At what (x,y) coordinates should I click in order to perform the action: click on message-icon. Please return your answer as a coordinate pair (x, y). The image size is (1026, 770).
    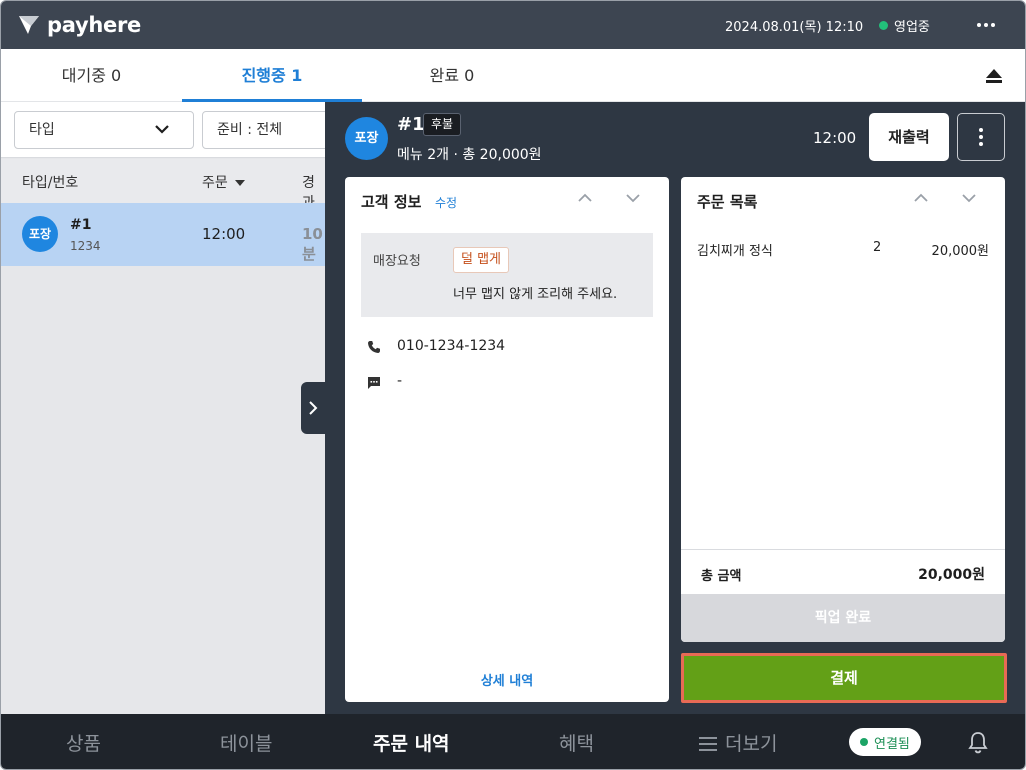
    Looking at the image, I should click on (374, 383).